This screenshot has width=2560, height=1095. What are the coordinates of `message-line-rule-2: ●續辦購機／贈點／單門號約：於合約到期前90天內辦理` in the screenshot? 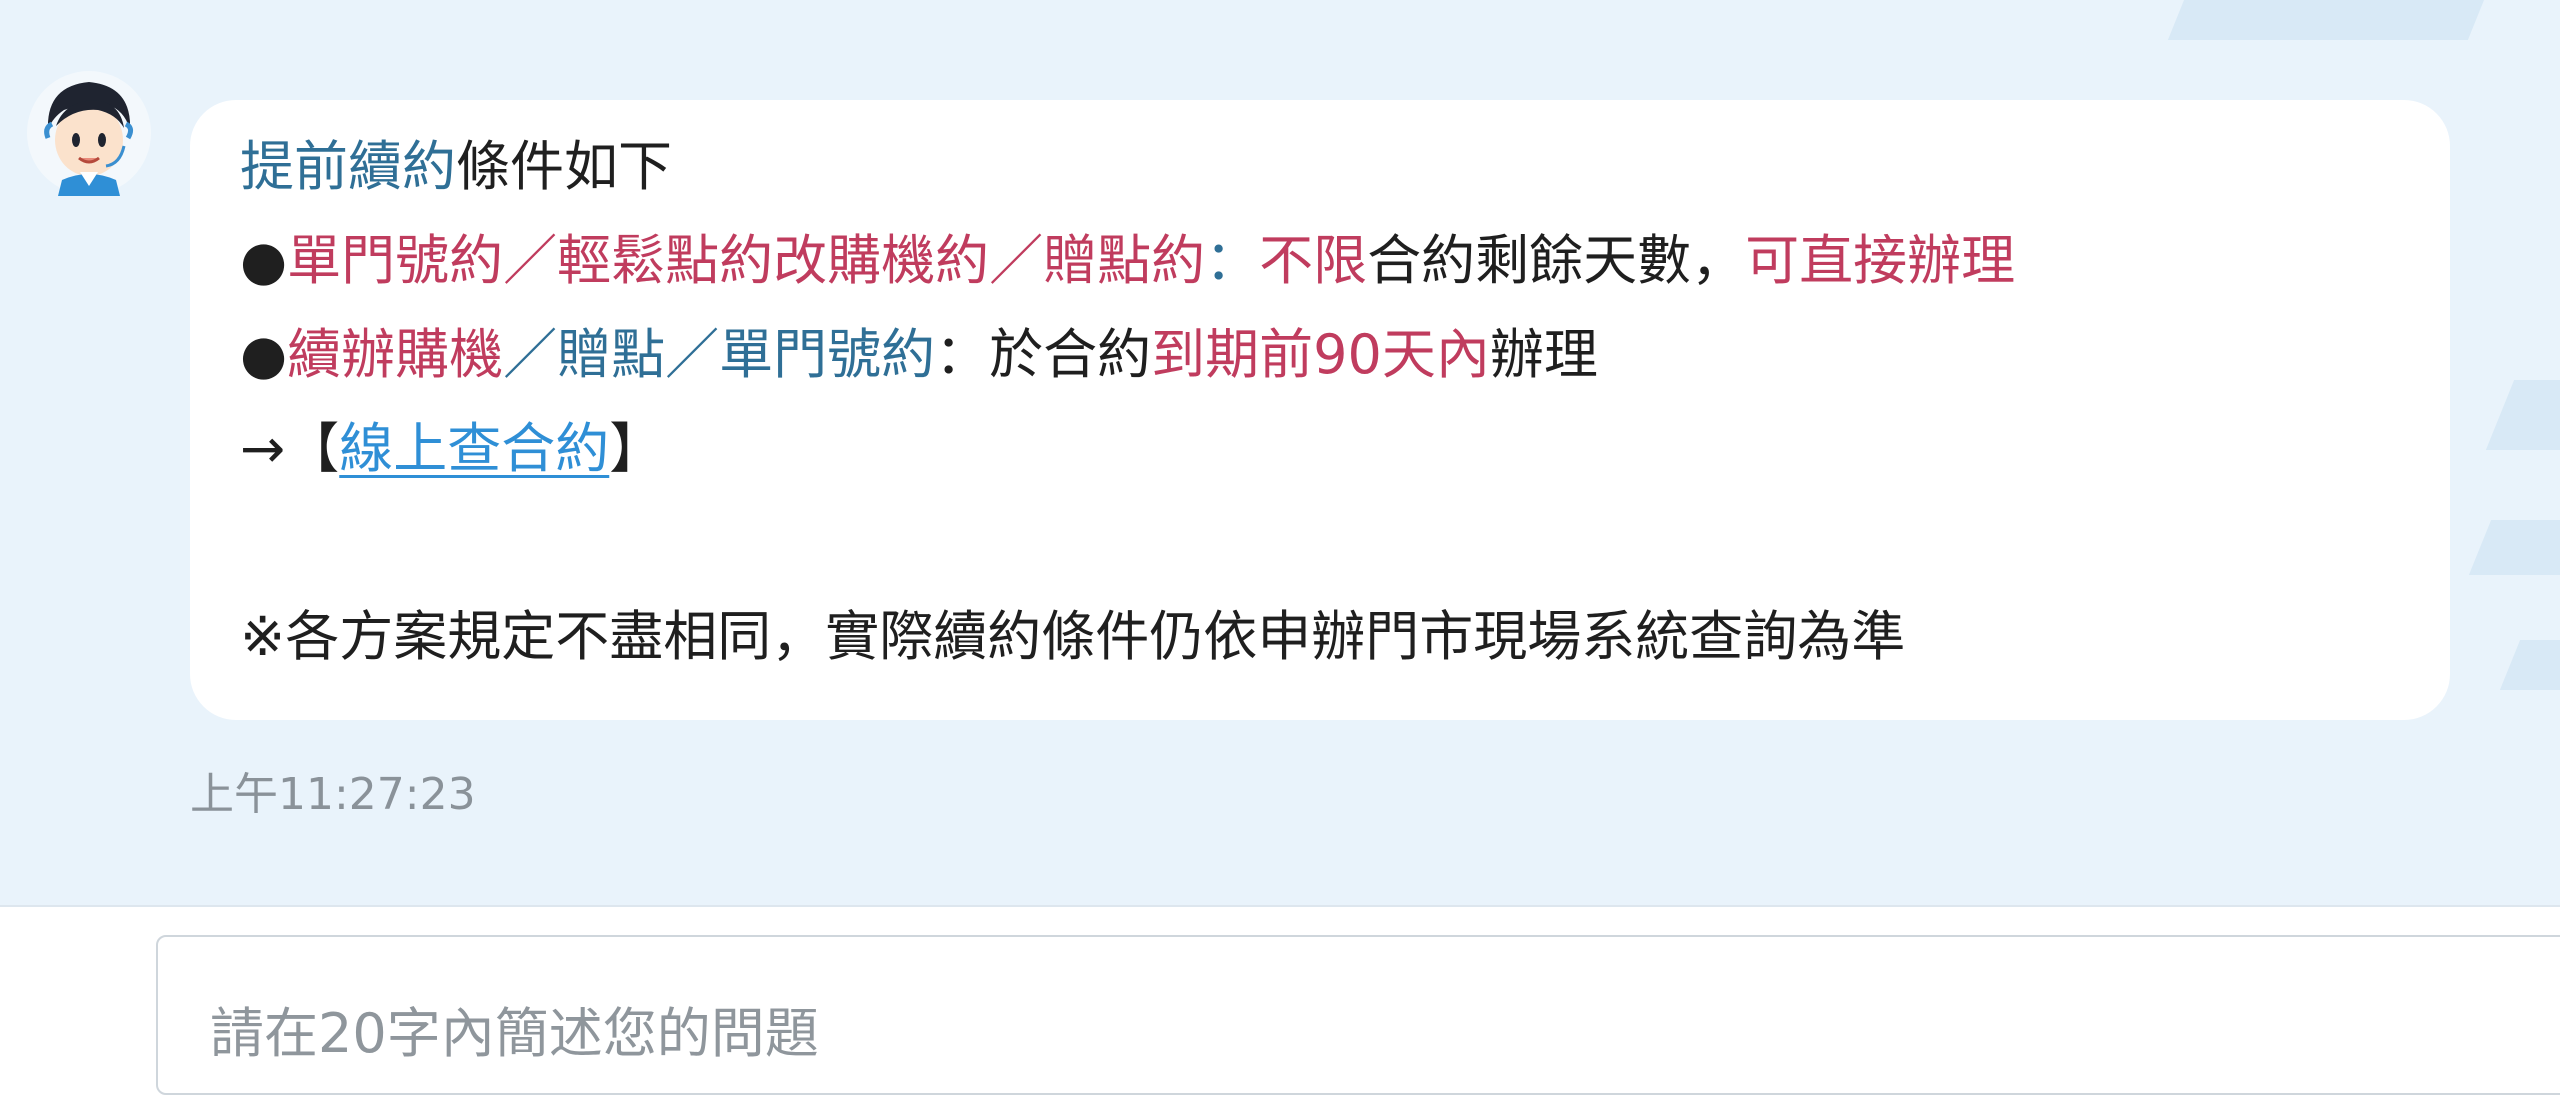 It's located at (1345, 355).